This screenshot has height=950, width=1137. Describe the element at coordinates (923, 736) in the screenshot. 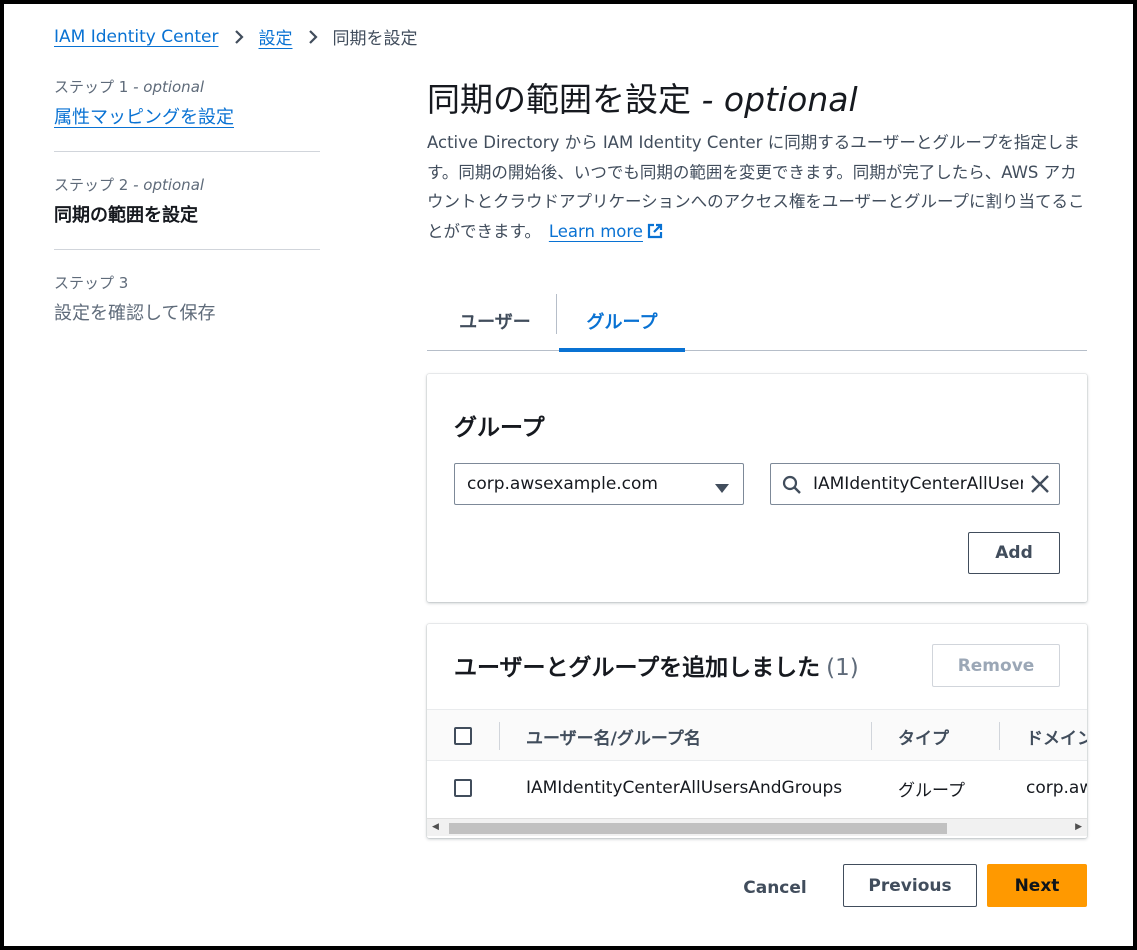

I see `column-header-type: タイプ` at that location.